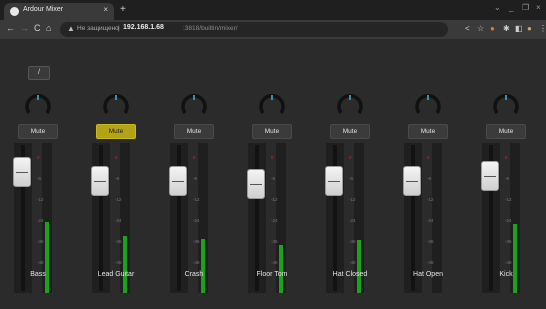 The height and width of the screenshot is (309, 546). I want to click on menu-icon: ⋮, so click(542, 28).